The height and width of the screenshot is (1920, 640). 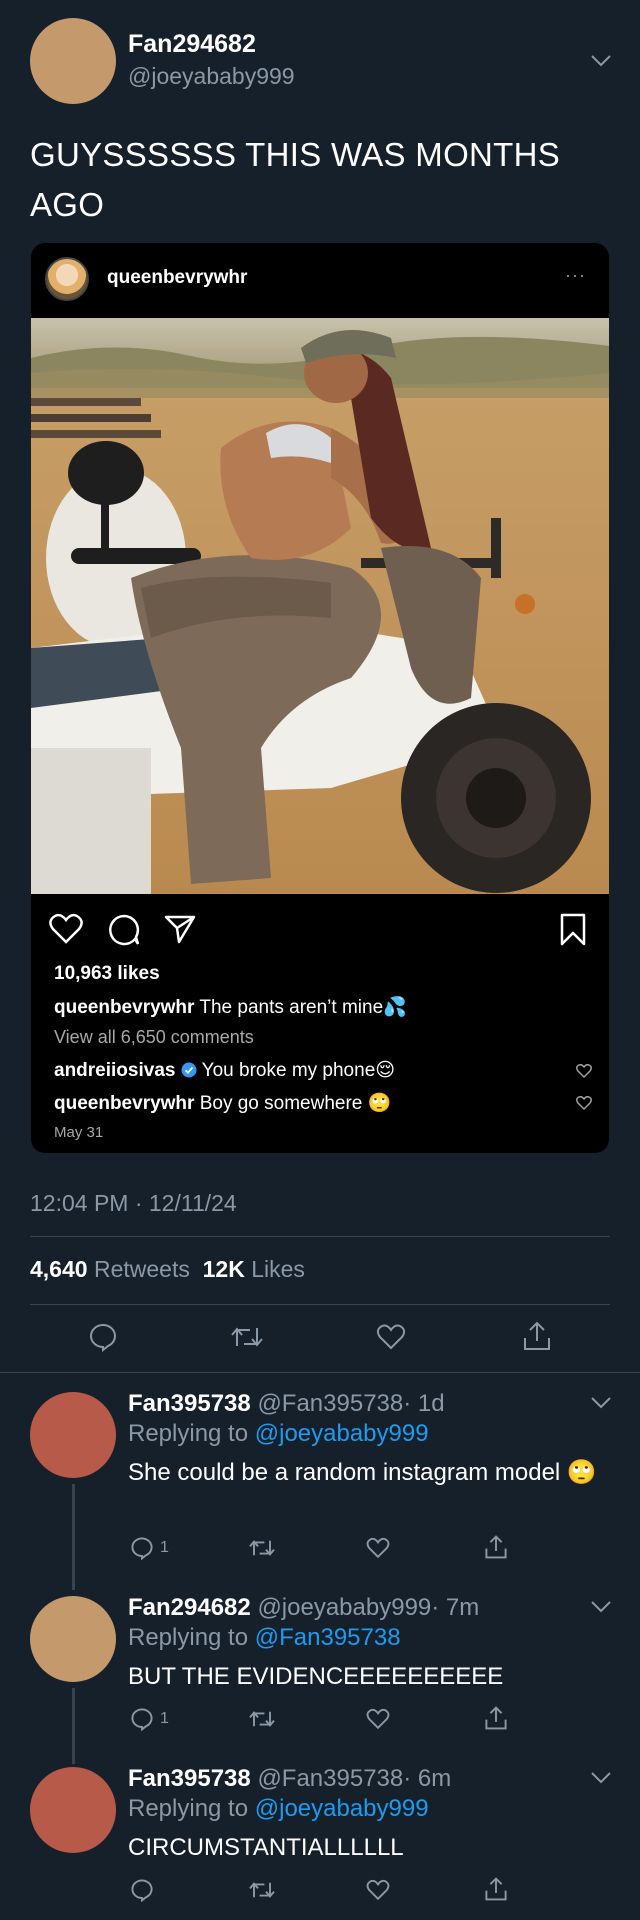 I want to click on tweet-stats: 4,640 Retweets 12K Likes, so click(x=167, y=1269).